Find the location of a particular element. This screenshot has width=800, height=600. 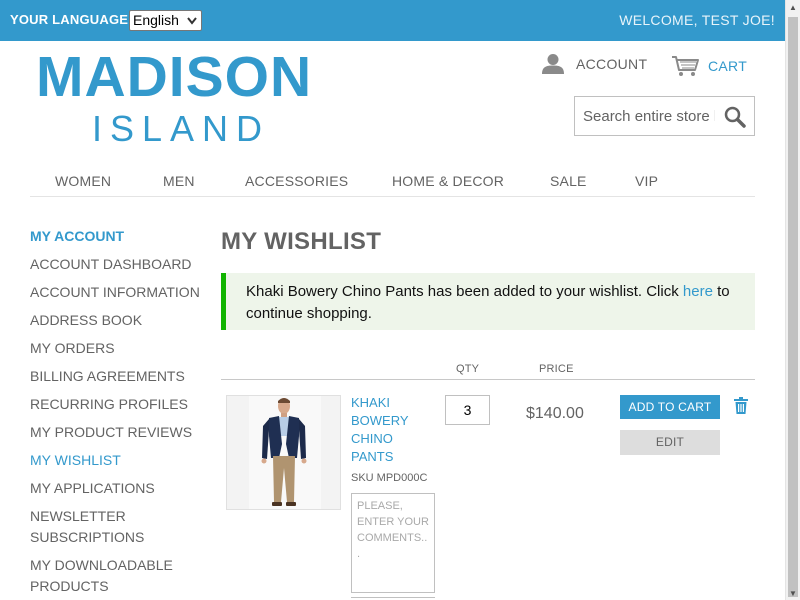

sidebar-title: MY ACCOUNT is located at coordinates (77, 236).